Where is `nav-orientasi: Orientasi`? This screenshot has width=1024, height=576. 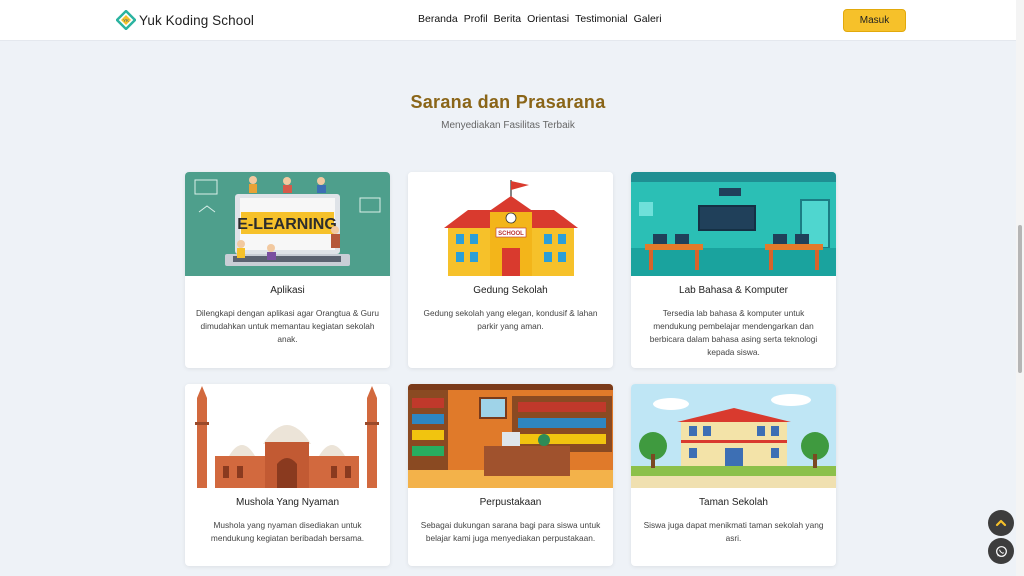
nav-orientasi: Orientasi is located at coordinates (548, 19).